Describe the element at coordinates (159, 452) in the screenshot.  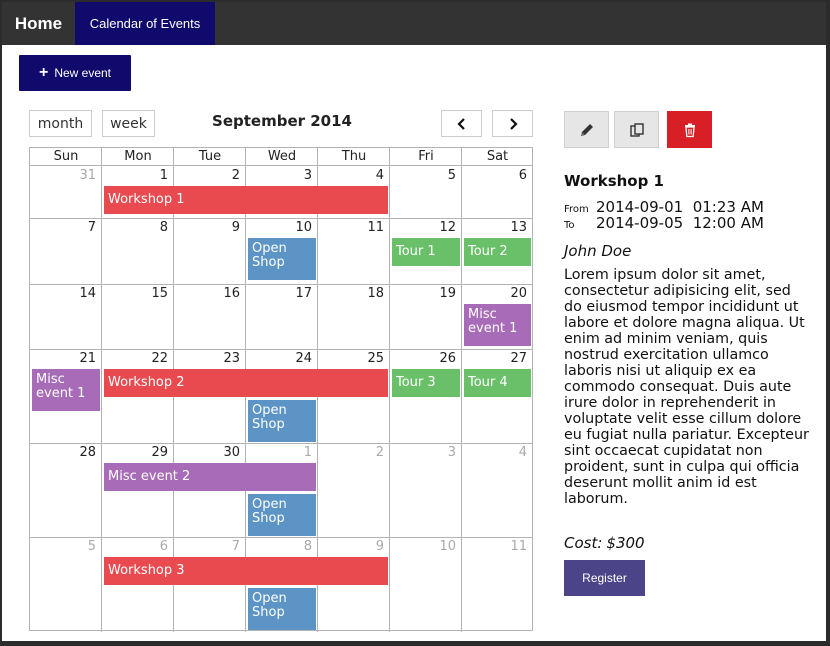
I see `day-number: 29` at that location.